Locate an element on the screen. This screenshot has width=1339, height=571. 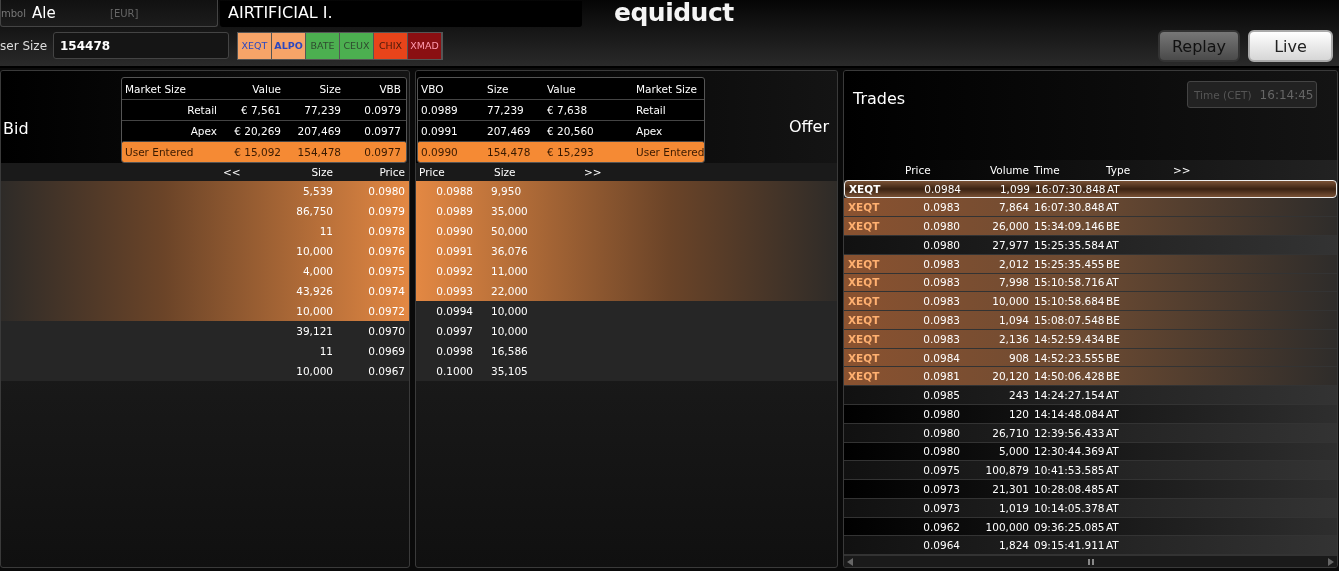
trade-row: 0.0975 100,879 10:41:53.585AT is located at coordinates (1090, 471).